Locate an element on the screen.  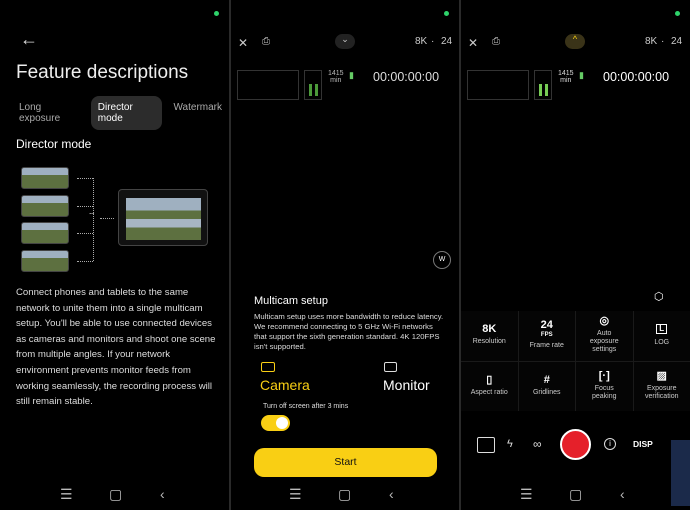
setting-aspect-ratio: ▯ Aspect ratio is located at coordinates (489, 386).